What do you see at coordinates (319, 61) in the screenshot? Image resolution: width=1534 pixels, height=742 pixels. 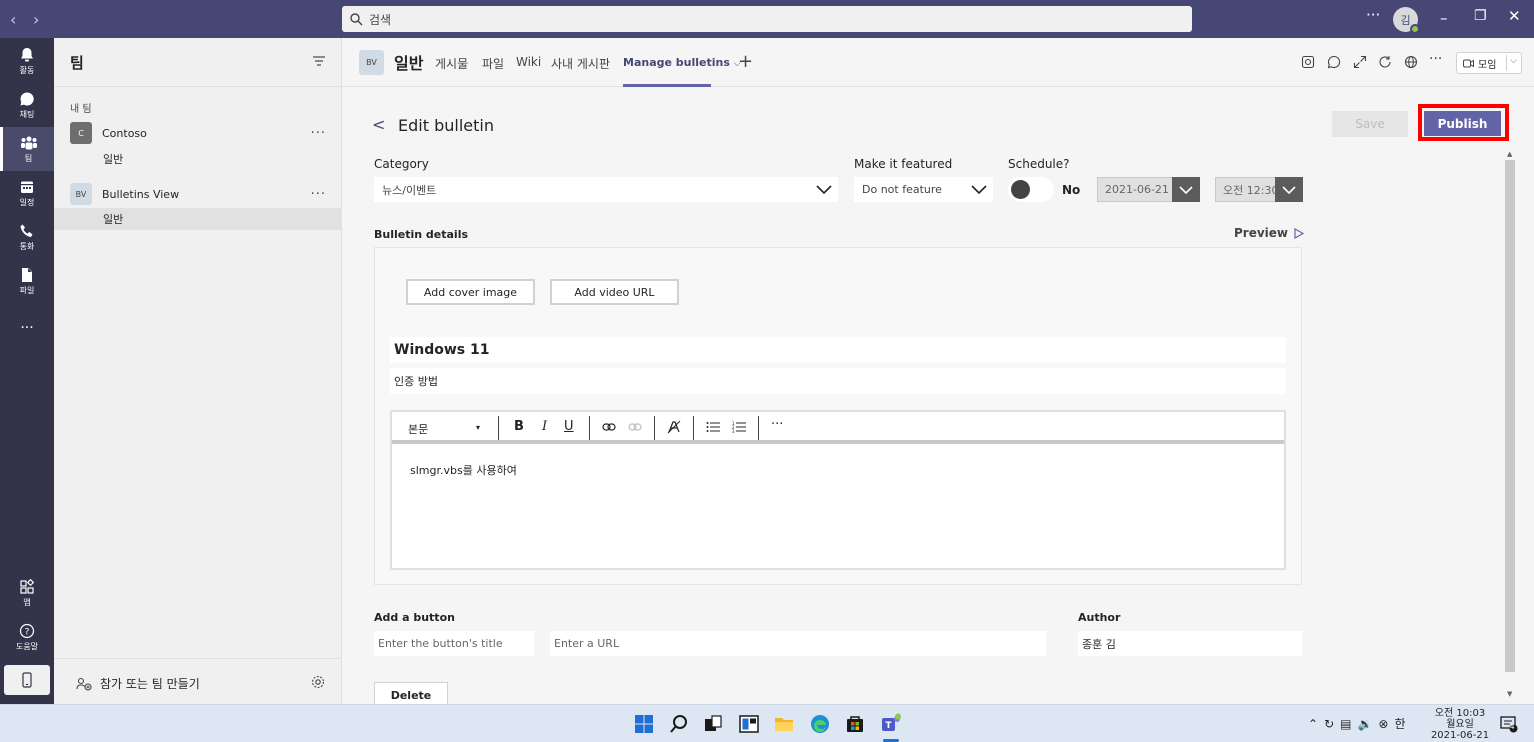 I see `filter-icon` at bounding box center [319, 61].